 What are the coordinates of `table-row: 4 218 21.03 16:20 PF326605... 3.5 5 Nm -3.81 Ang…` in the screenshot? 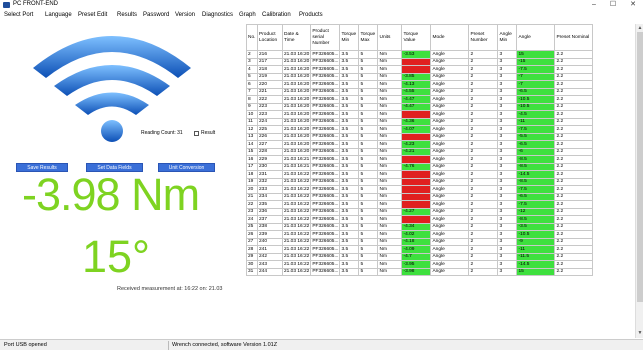 It's located at (420, 69).